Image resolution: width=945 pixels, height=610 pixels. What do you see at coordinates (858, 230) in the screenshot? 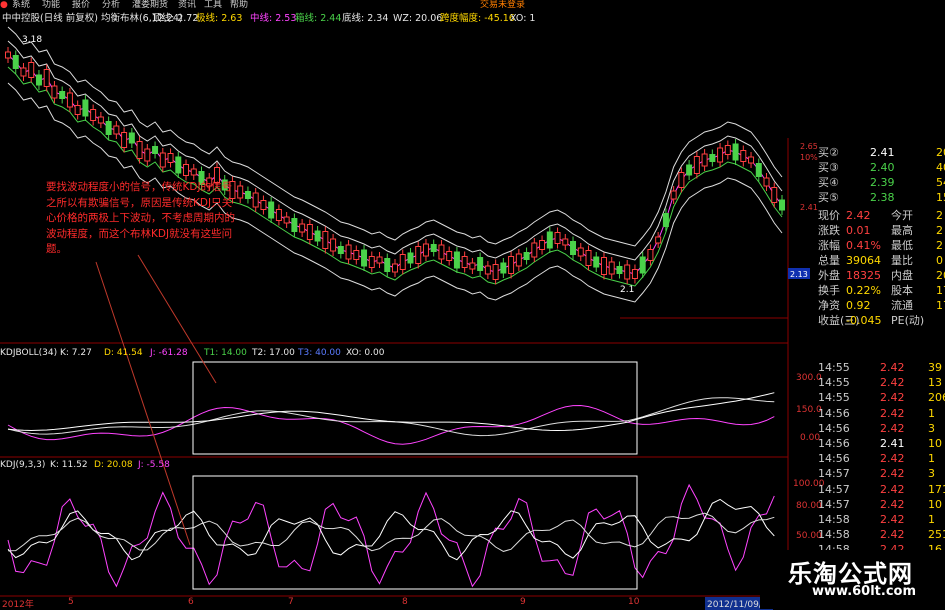
I see `quote-value: 0.01` at bounding box center [858, 230].